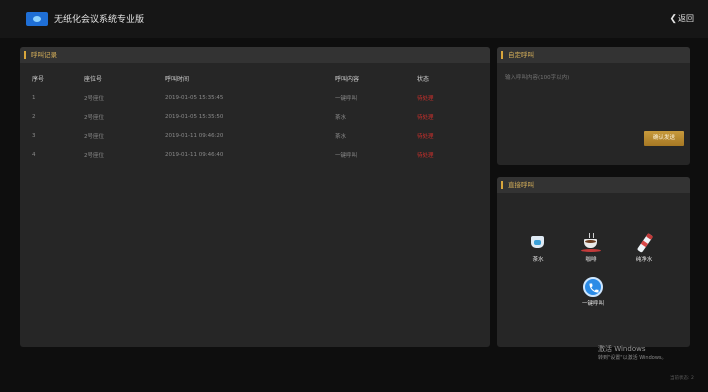  I want to click on quick-call-one-key: 一键呼叫, so click(593, 292).